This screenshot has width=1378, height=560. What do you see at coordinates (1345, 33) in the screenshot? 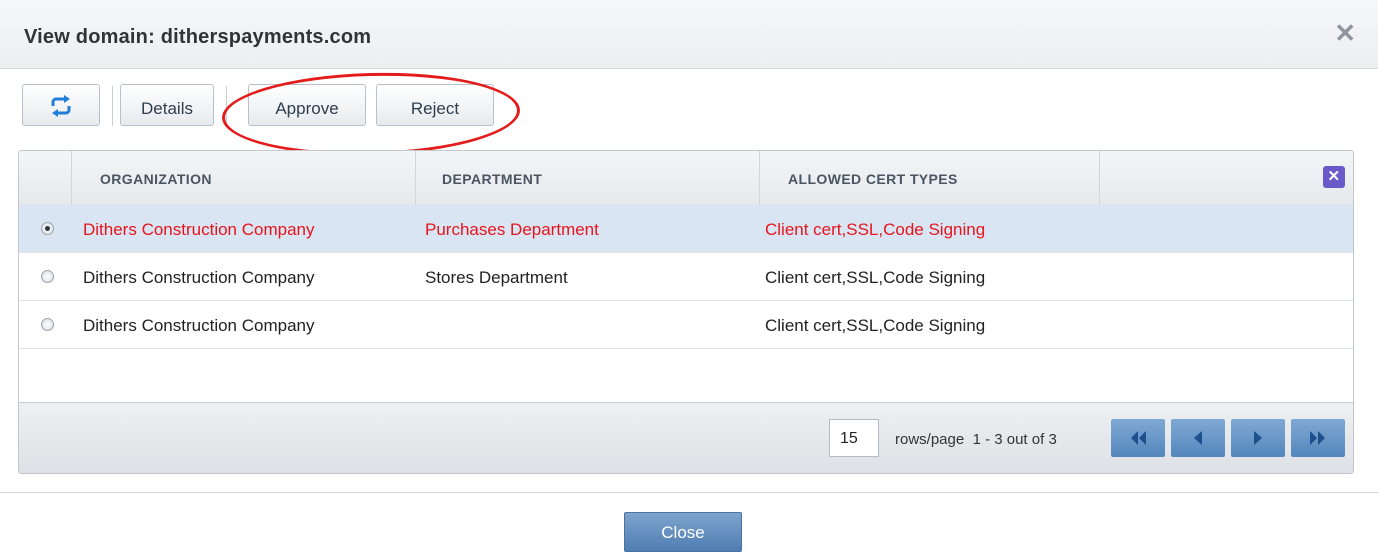
I see `close-icon: ✕` at bounding box center [1345, 33].